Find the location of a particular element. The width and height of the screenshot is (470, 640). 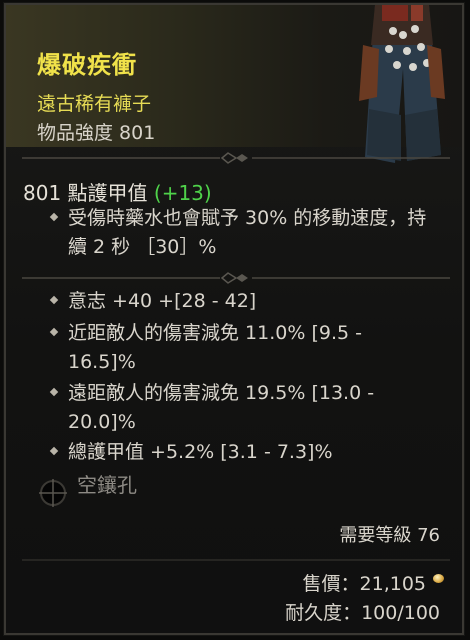

armor-value-line: 801 點護甲值 (+13) is located at coordinates (117, 191).